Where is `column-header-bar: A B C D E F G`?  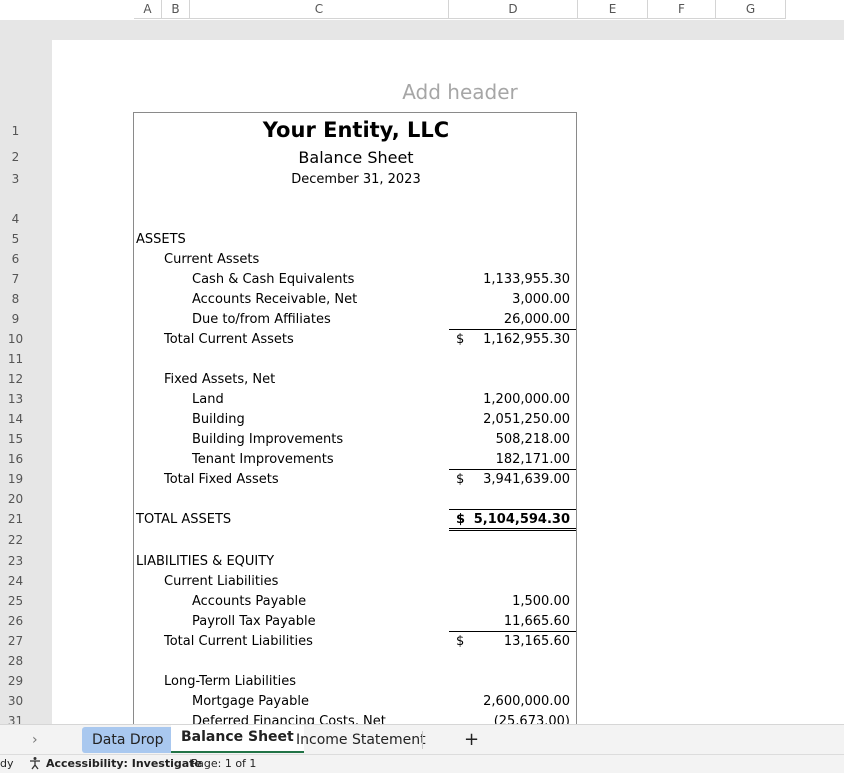 column-header-bar: A B C D E F G is located at coordinates (422, 10).